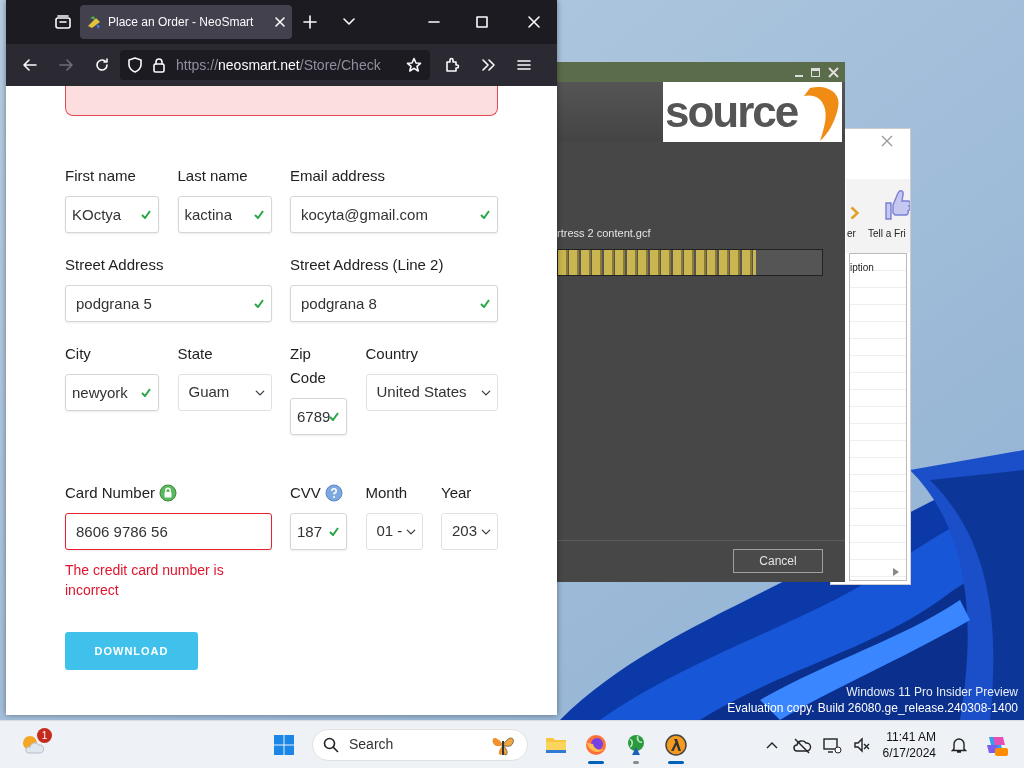 This screenshot has height=768, width=1024. I want to click on cancel-button: Cancel, so click(778, 561).